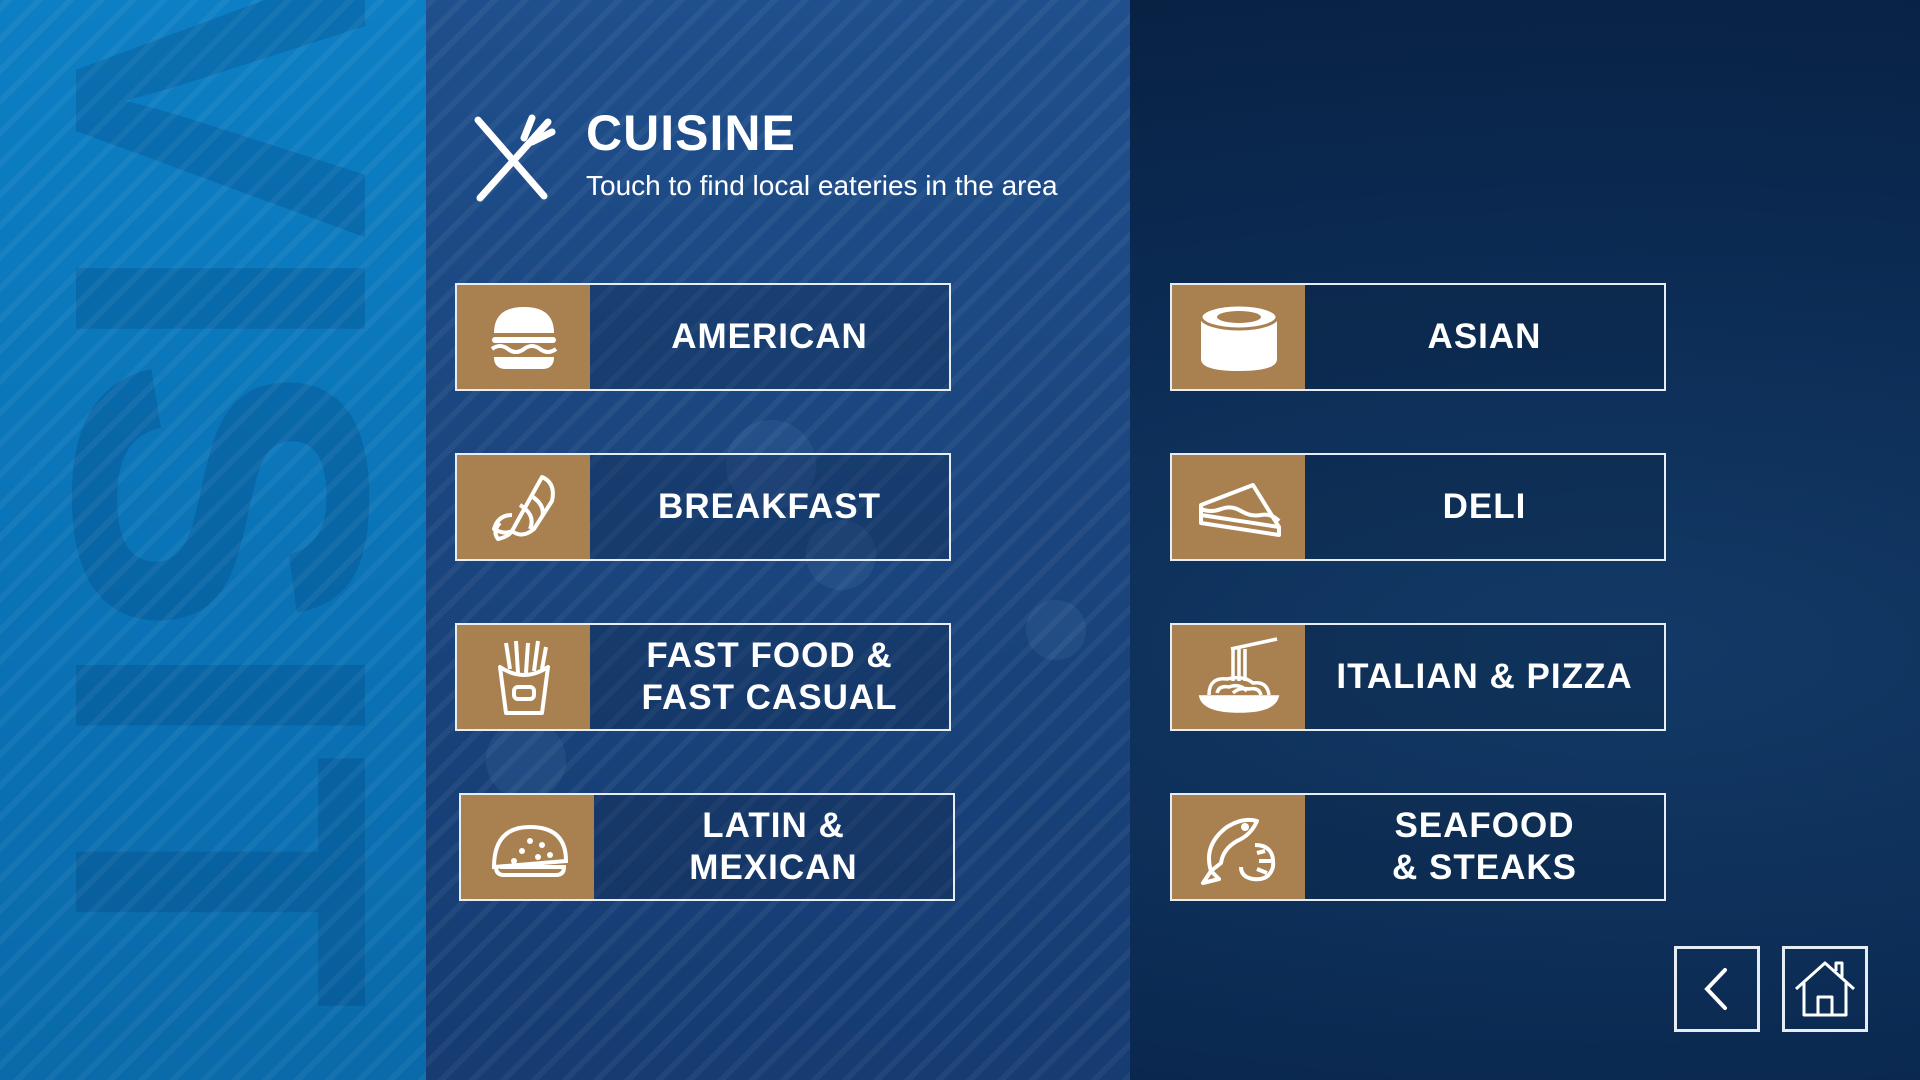  I want to click on category-latin-mexican-button: LATIN & MEXICAN, so click(707, 847).